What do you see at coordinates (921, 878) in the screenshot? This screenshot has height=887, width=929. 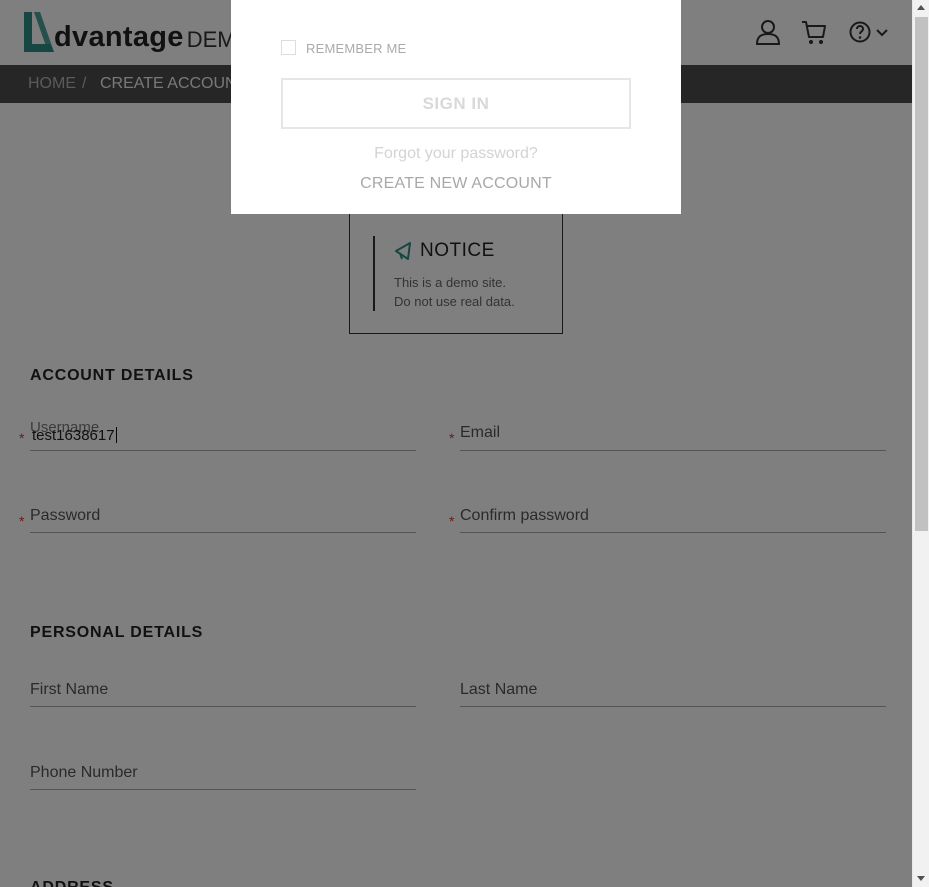 I see `scroll-down-arrow-icon` at bounding box center [921, 878].